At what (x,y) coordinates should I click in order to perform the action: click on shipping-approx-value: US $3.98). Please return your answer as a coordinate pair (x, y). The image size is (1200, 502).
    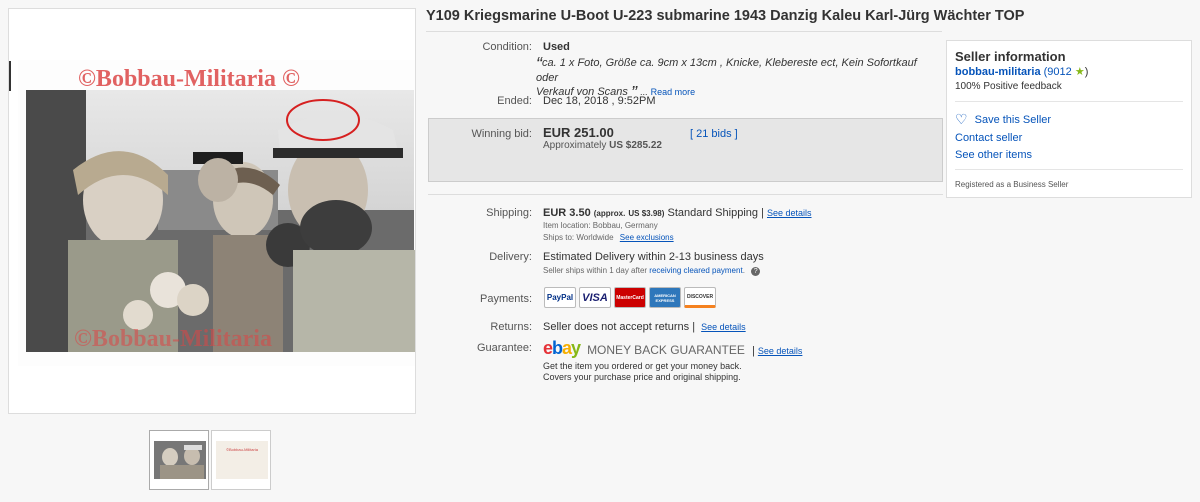
    Looking at the image, I should click on (646, 213).